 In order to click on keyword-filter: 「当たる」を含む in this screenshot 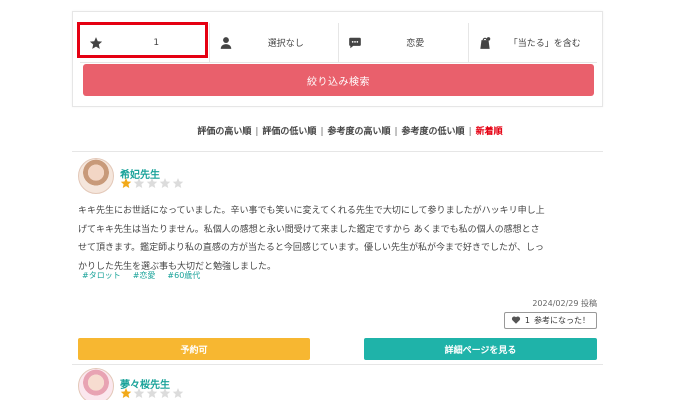, I will do `click(533, 42)`.